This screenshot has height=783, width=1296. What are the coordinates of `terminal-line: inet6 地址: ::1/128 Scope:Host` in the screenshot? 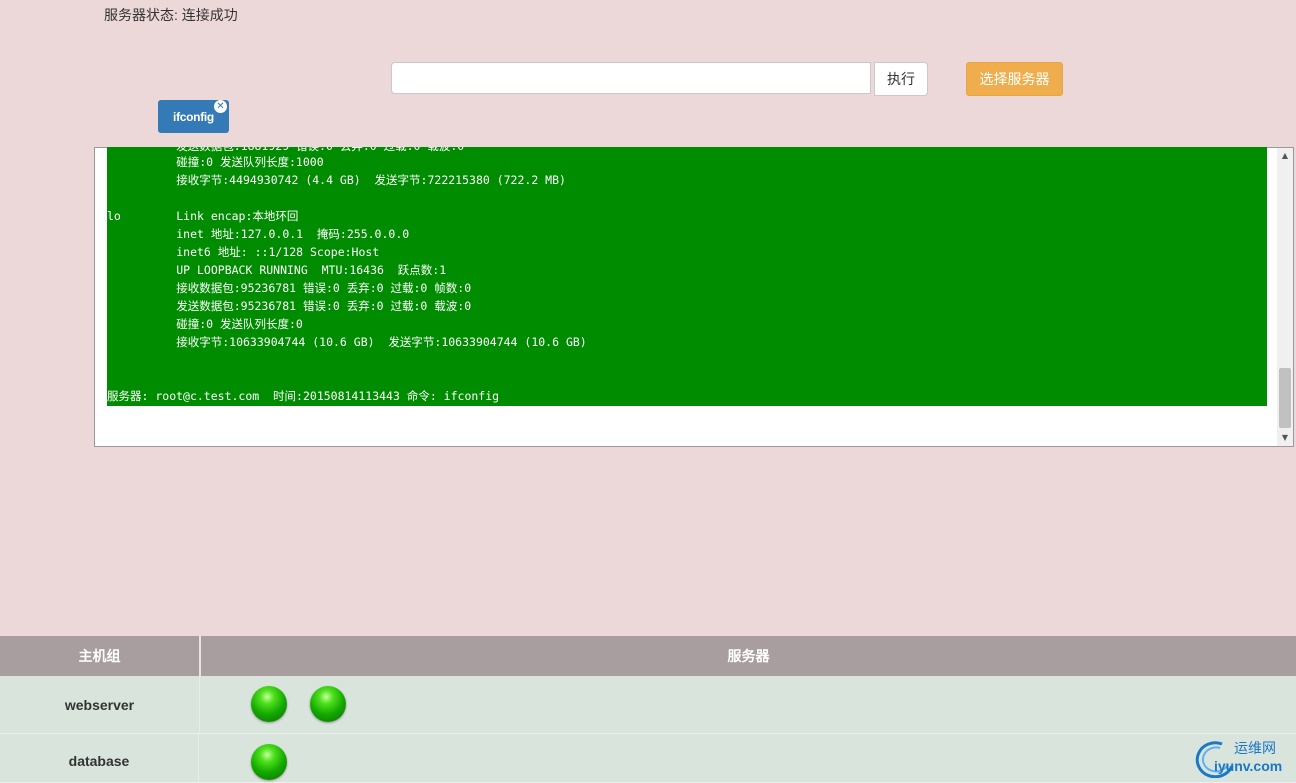 It's located at (243, 252).